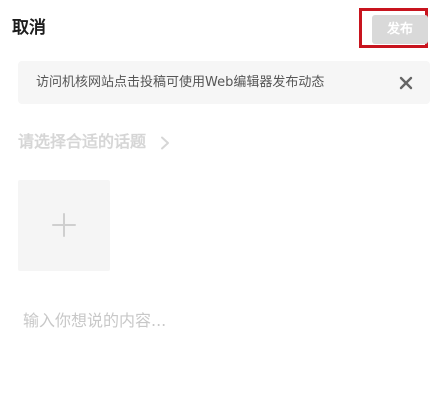 The height and width of the screenshot is (400, 436). I want to click on notice-text: 访问机核网站点击投稿可使用Web编辑器发布动态, so click(180, 82).